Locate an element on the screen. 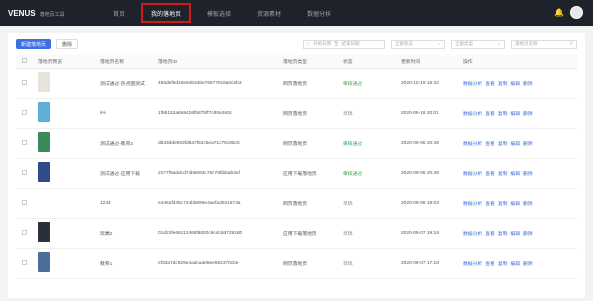 This screenshot has height=301, width=593. name-cell: 1234 is located at coordinates (129, 203).